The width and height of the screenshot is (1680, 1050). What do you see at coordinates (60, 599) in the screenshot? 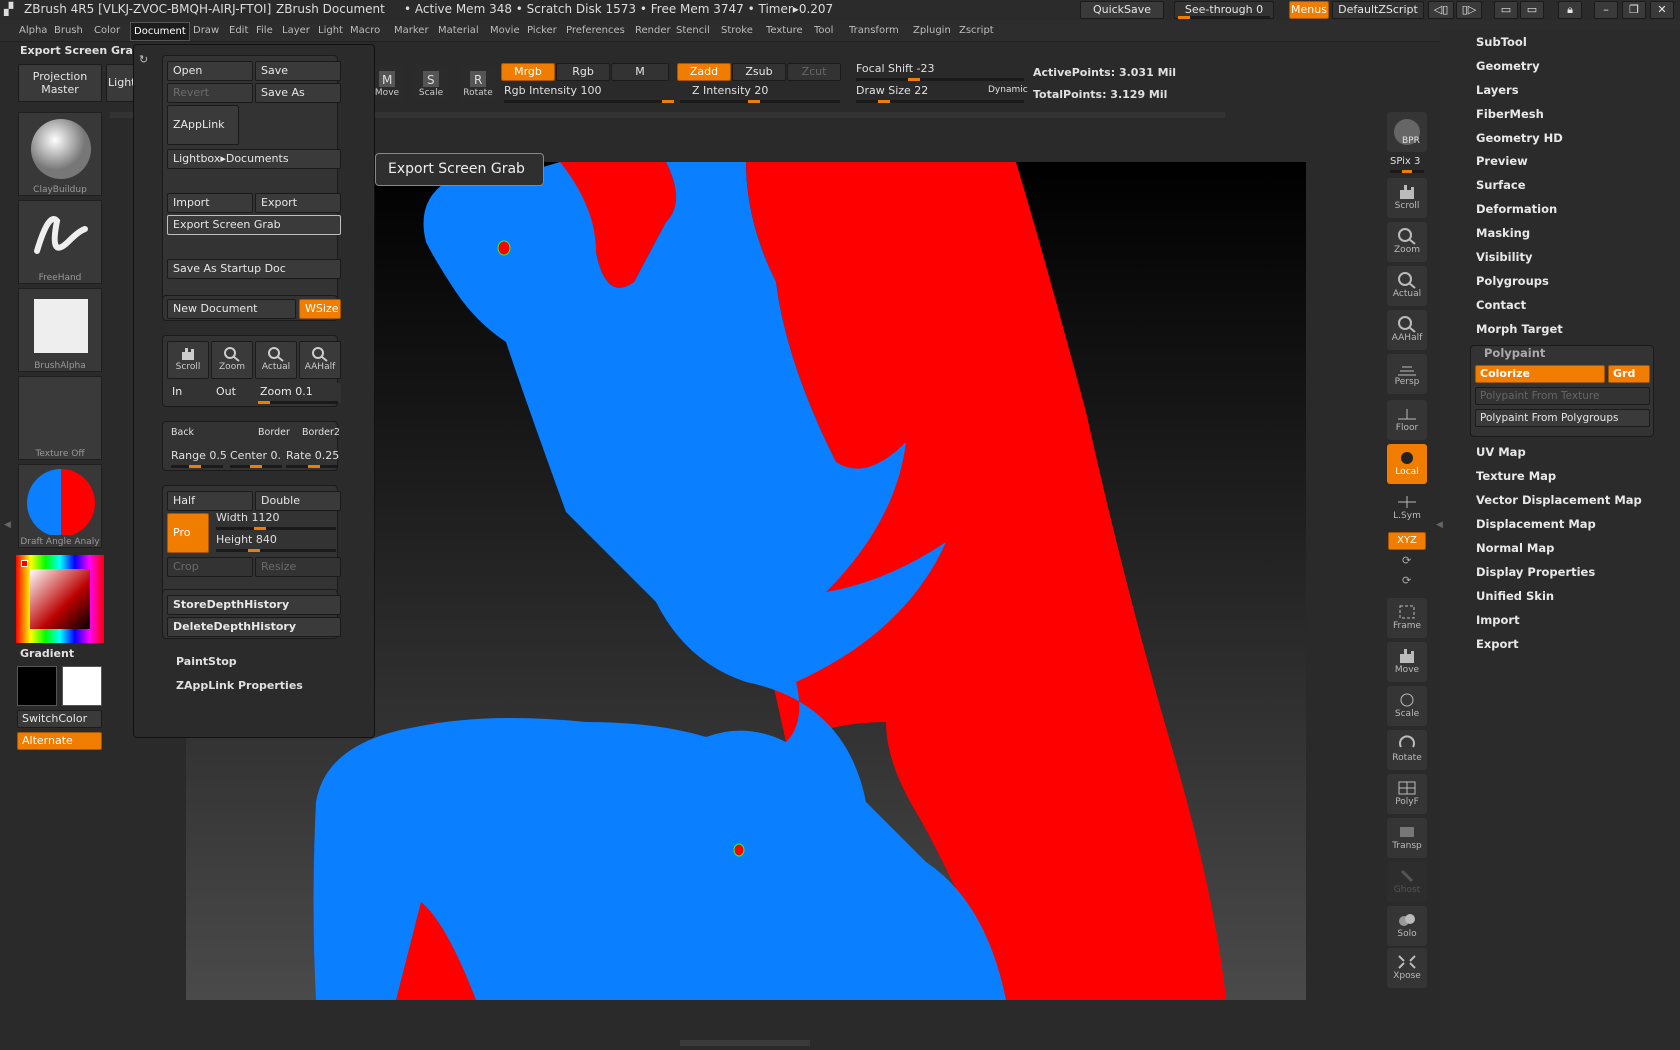
I see `color-picker` at bounding box center [60, 599].